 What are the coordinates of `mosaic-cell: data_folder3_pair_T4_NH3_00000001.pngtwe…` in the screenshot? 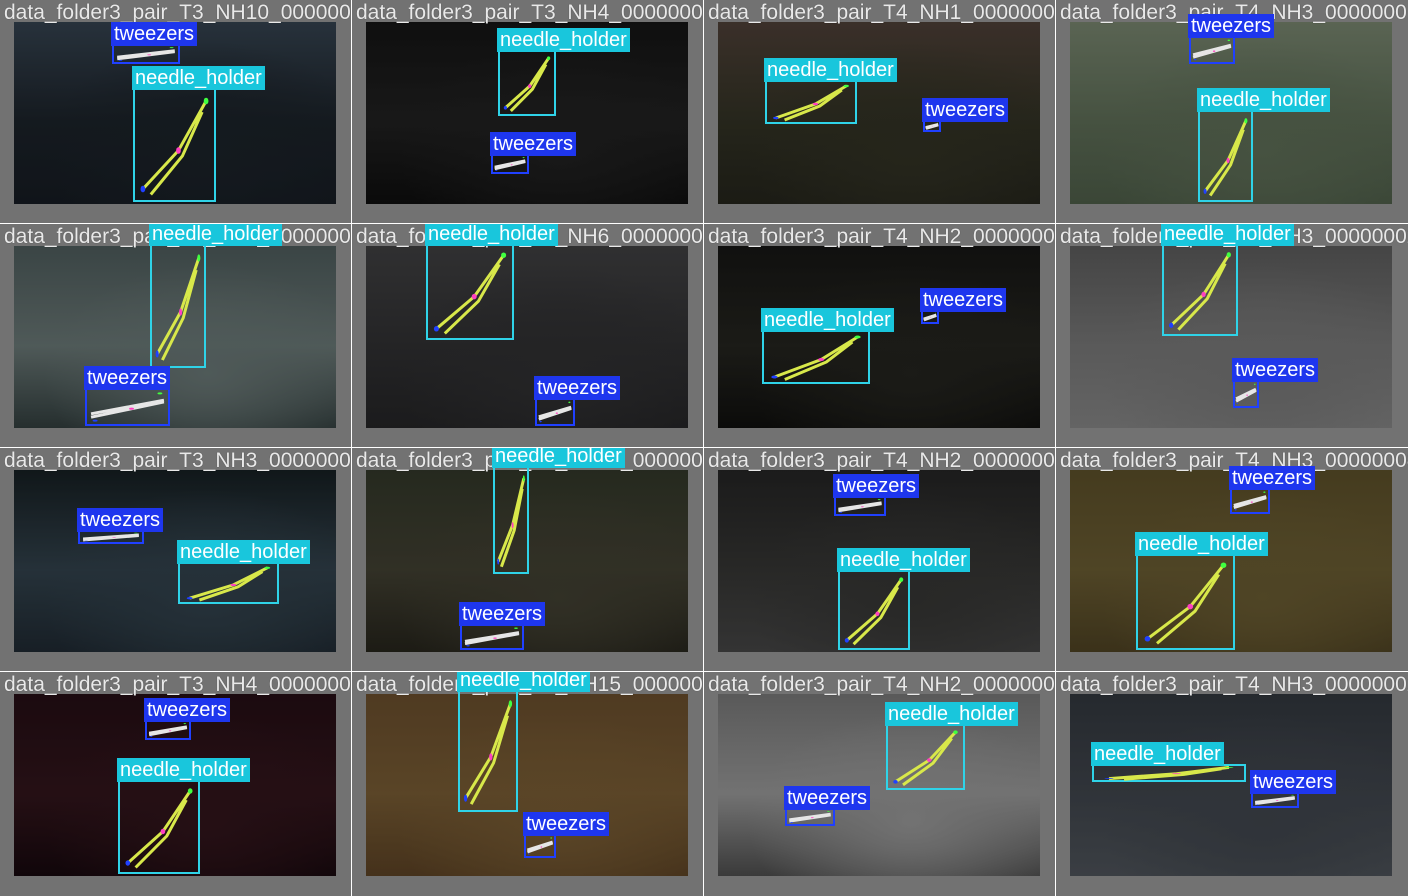 It's located at (1231, 112).